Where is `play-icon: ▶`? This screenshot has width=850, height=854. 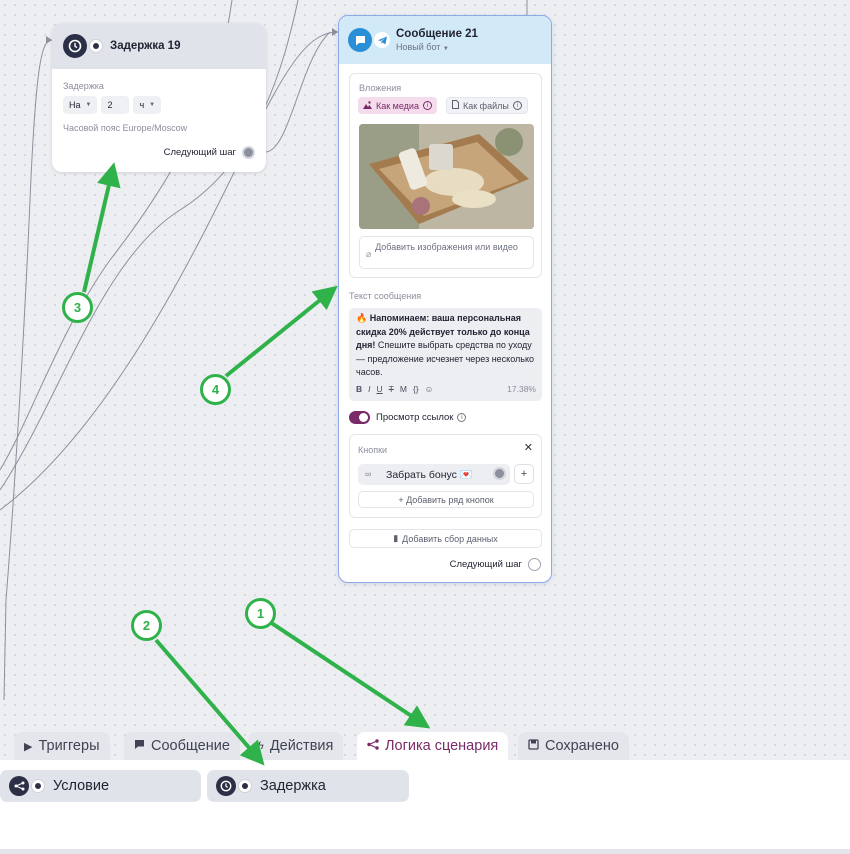
play-icon: ▶ is located at coordinates (28, 746).